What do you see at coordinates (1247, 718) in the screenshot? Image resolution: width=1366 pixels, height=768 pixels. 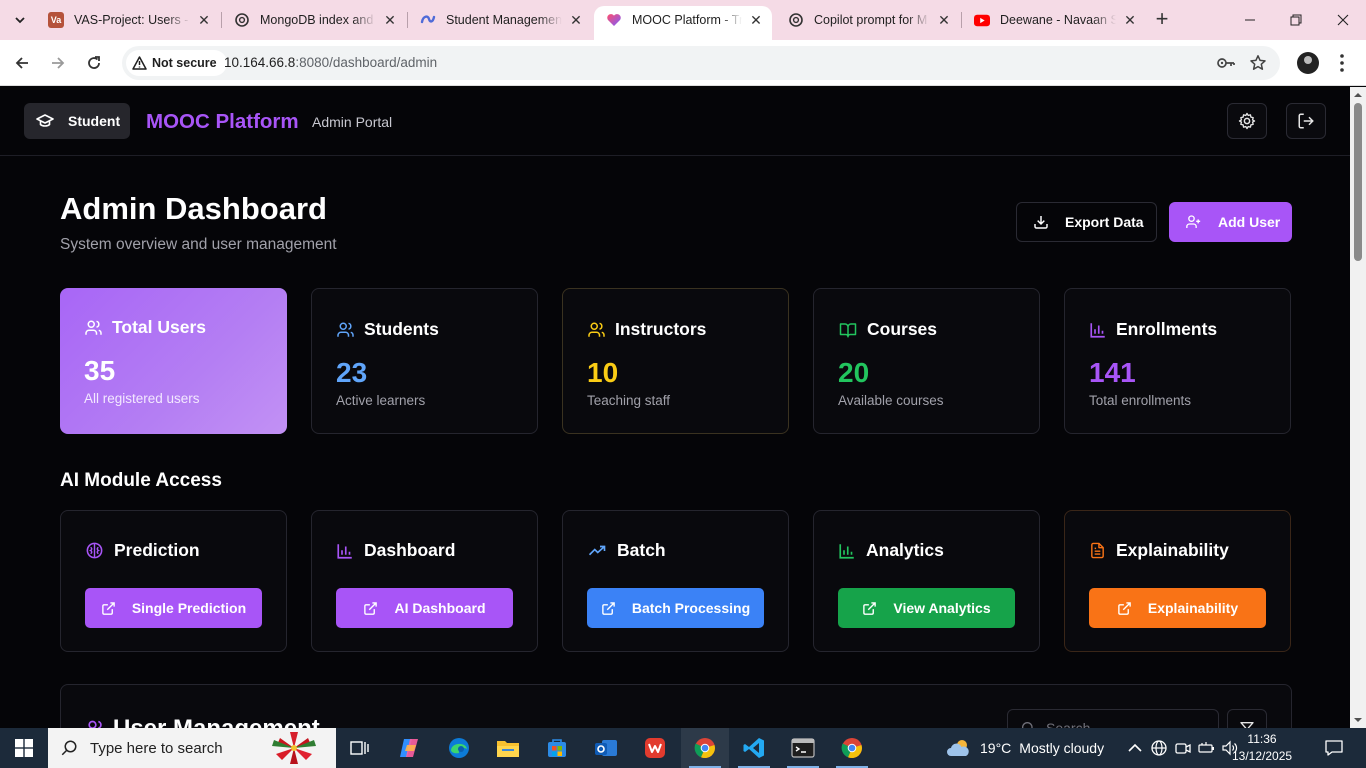 I see `filter-button` at bounding box center [1247, 718].